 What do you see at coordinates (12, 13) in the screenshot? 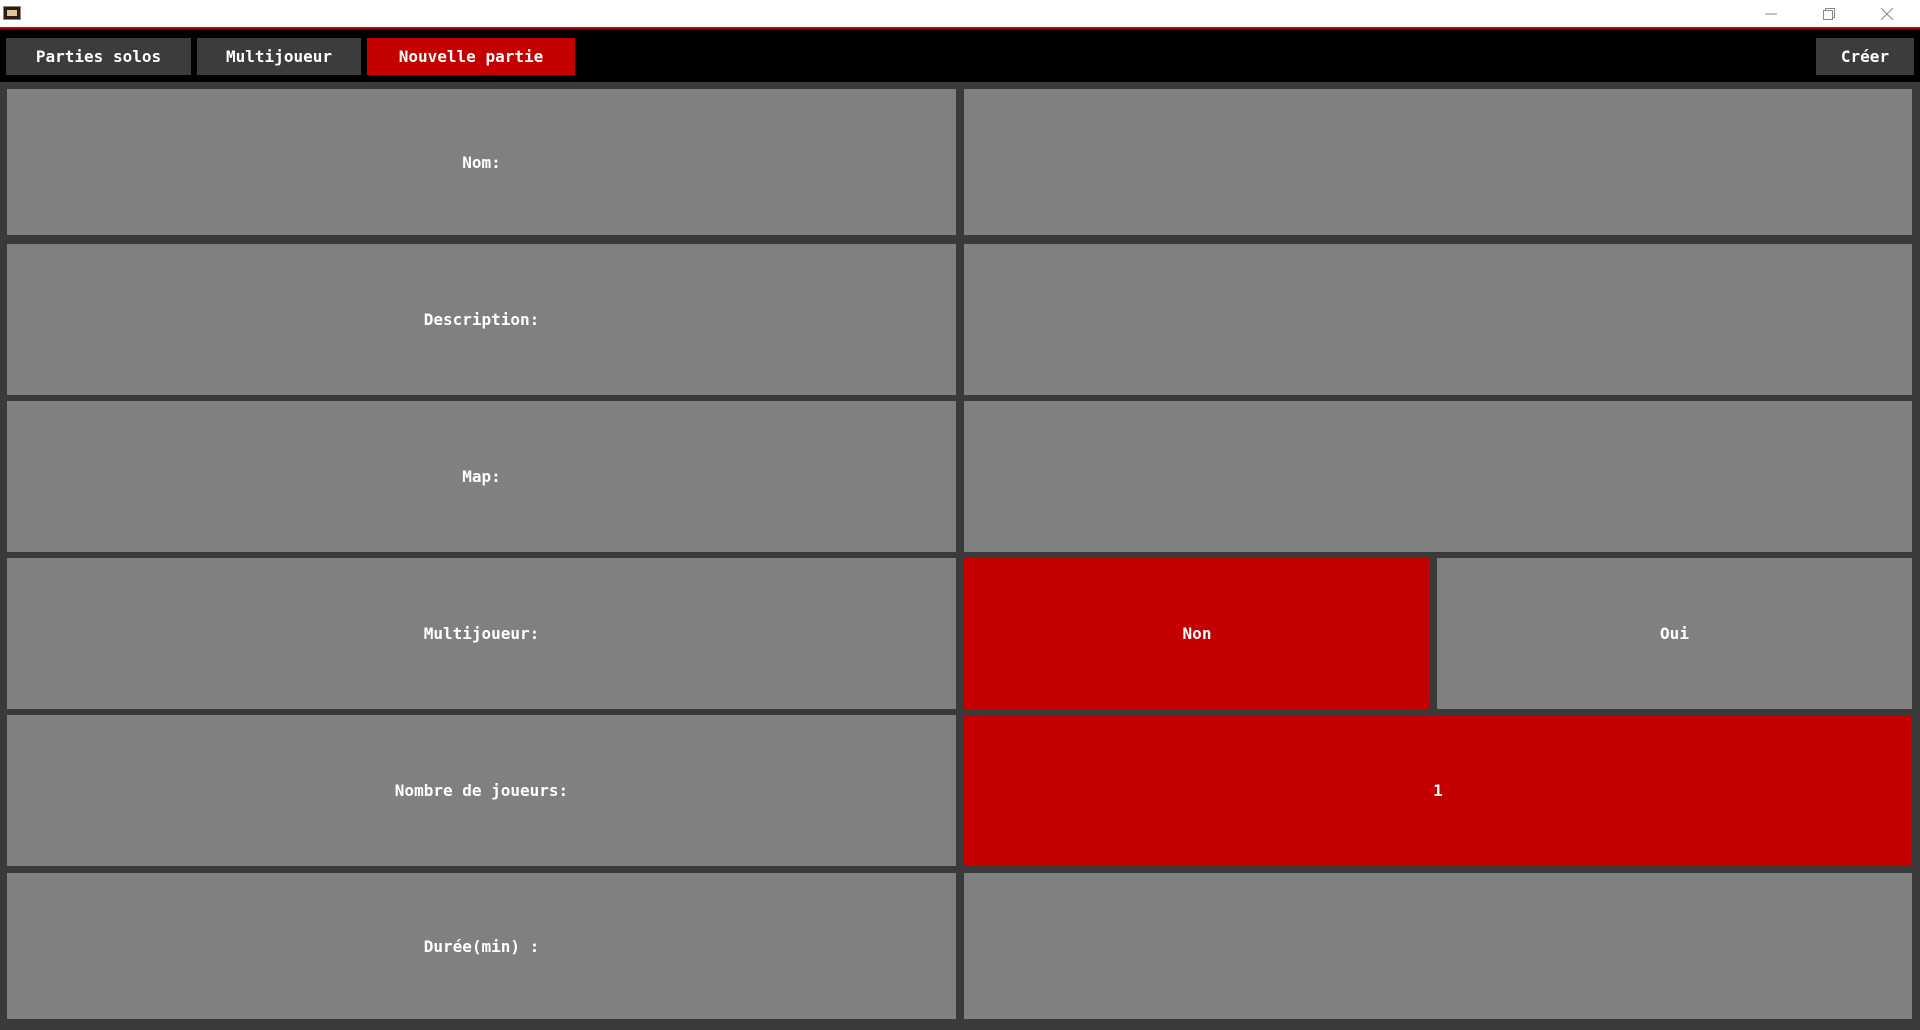
I see `app-icon` at bounding box center [12, 13].